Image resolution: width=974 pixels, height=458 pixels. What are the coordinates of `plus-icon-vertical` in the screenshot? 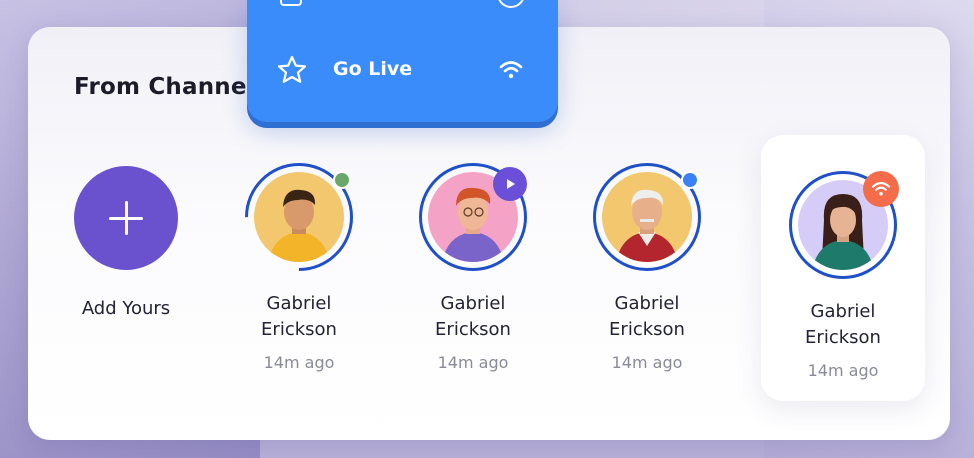 It's located at (126, 218).